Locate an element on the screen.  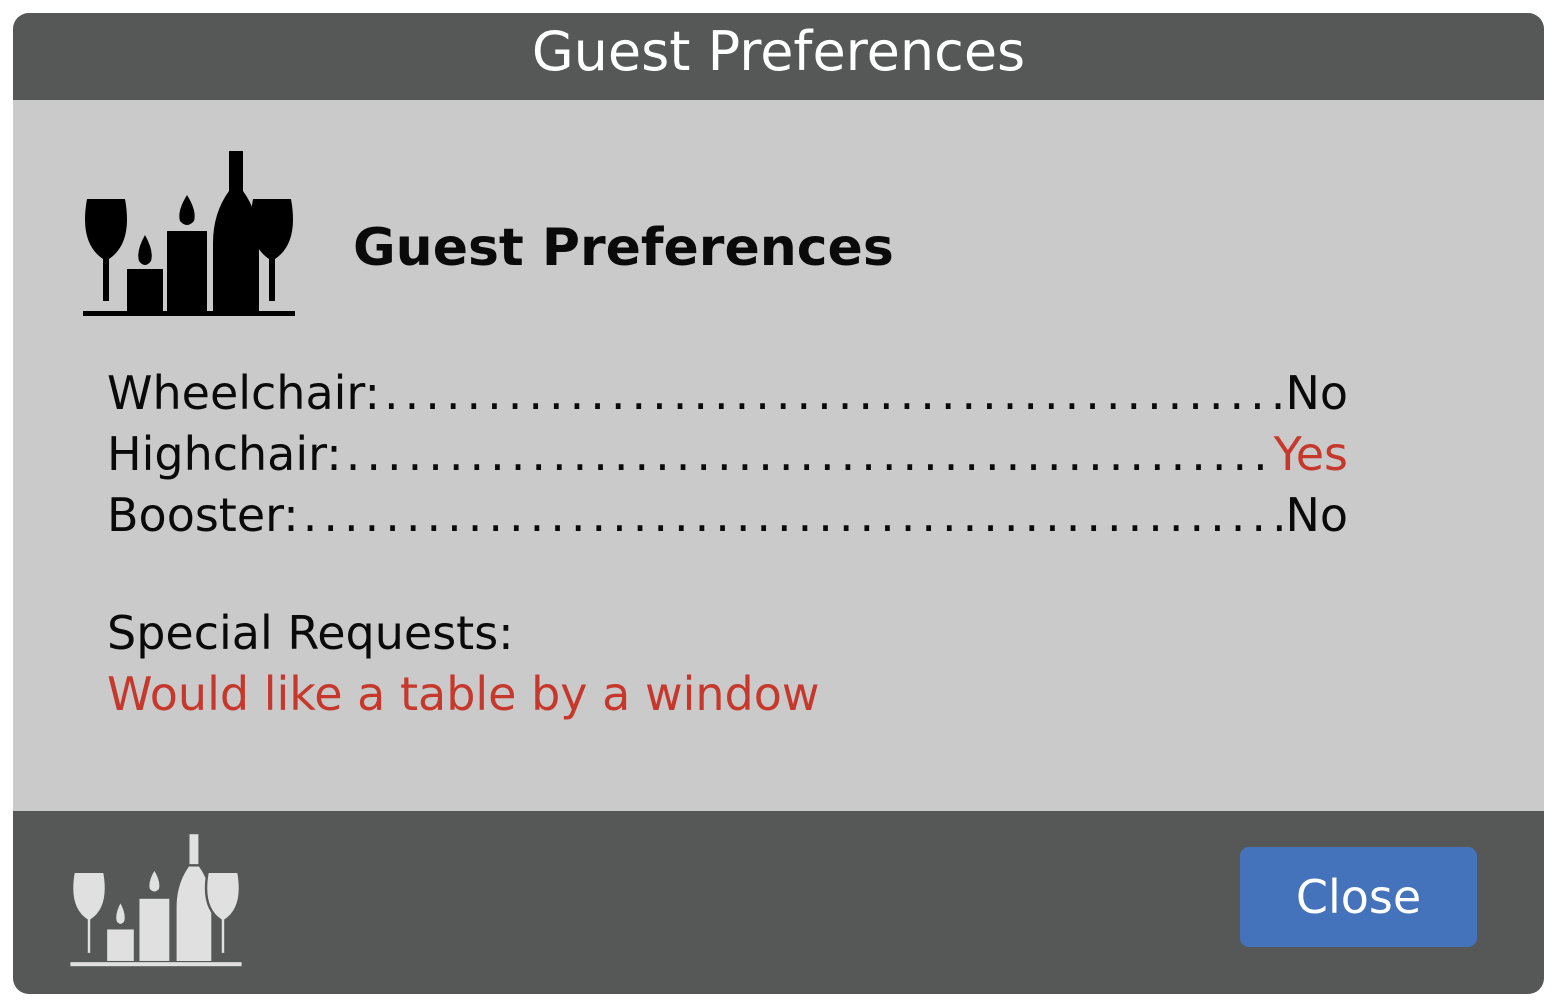
pref-value: Yes is located at coordinates (1310, 454).